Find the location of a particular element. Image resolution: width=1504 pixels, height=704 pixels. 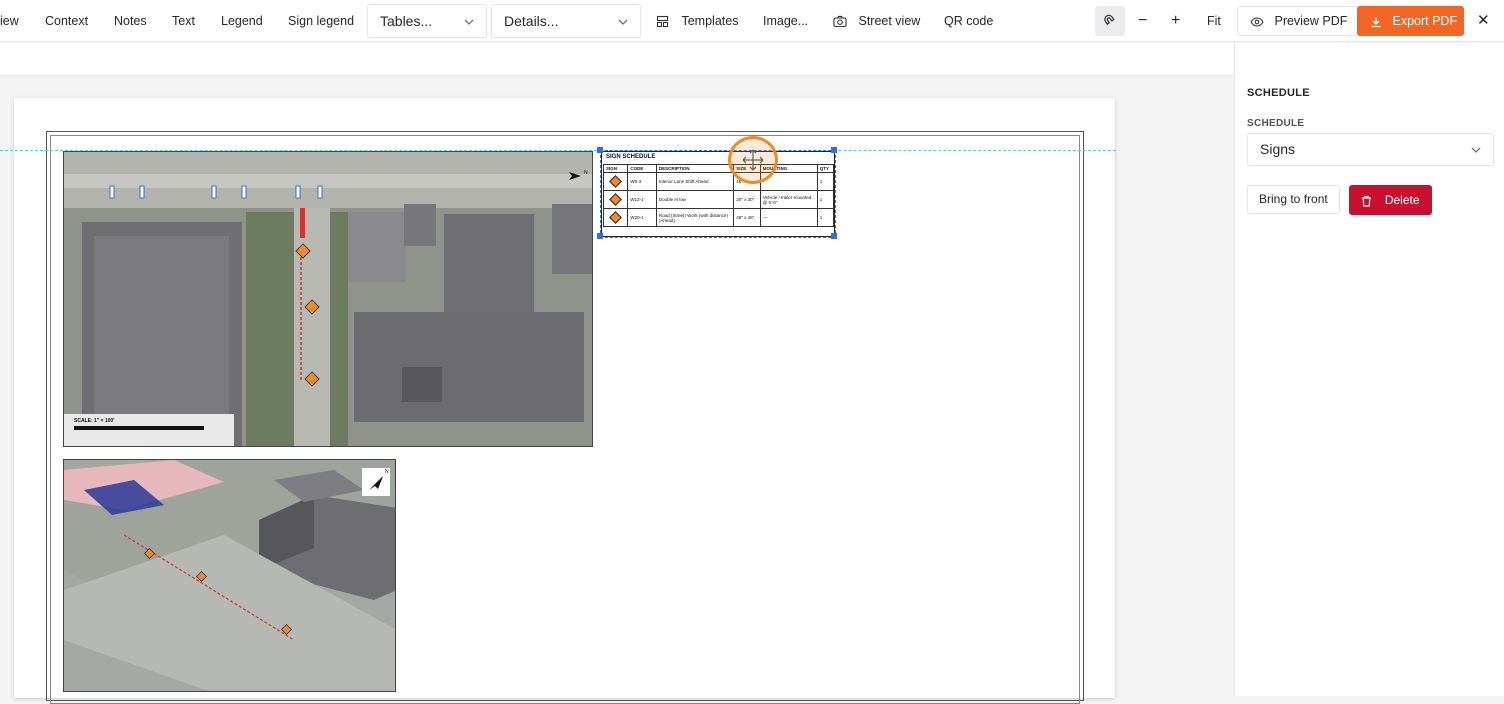

table-header-row: SIGN CODE DESCRIPTION SIZE MOUNTING QTY is located at coordinates (718, 168).